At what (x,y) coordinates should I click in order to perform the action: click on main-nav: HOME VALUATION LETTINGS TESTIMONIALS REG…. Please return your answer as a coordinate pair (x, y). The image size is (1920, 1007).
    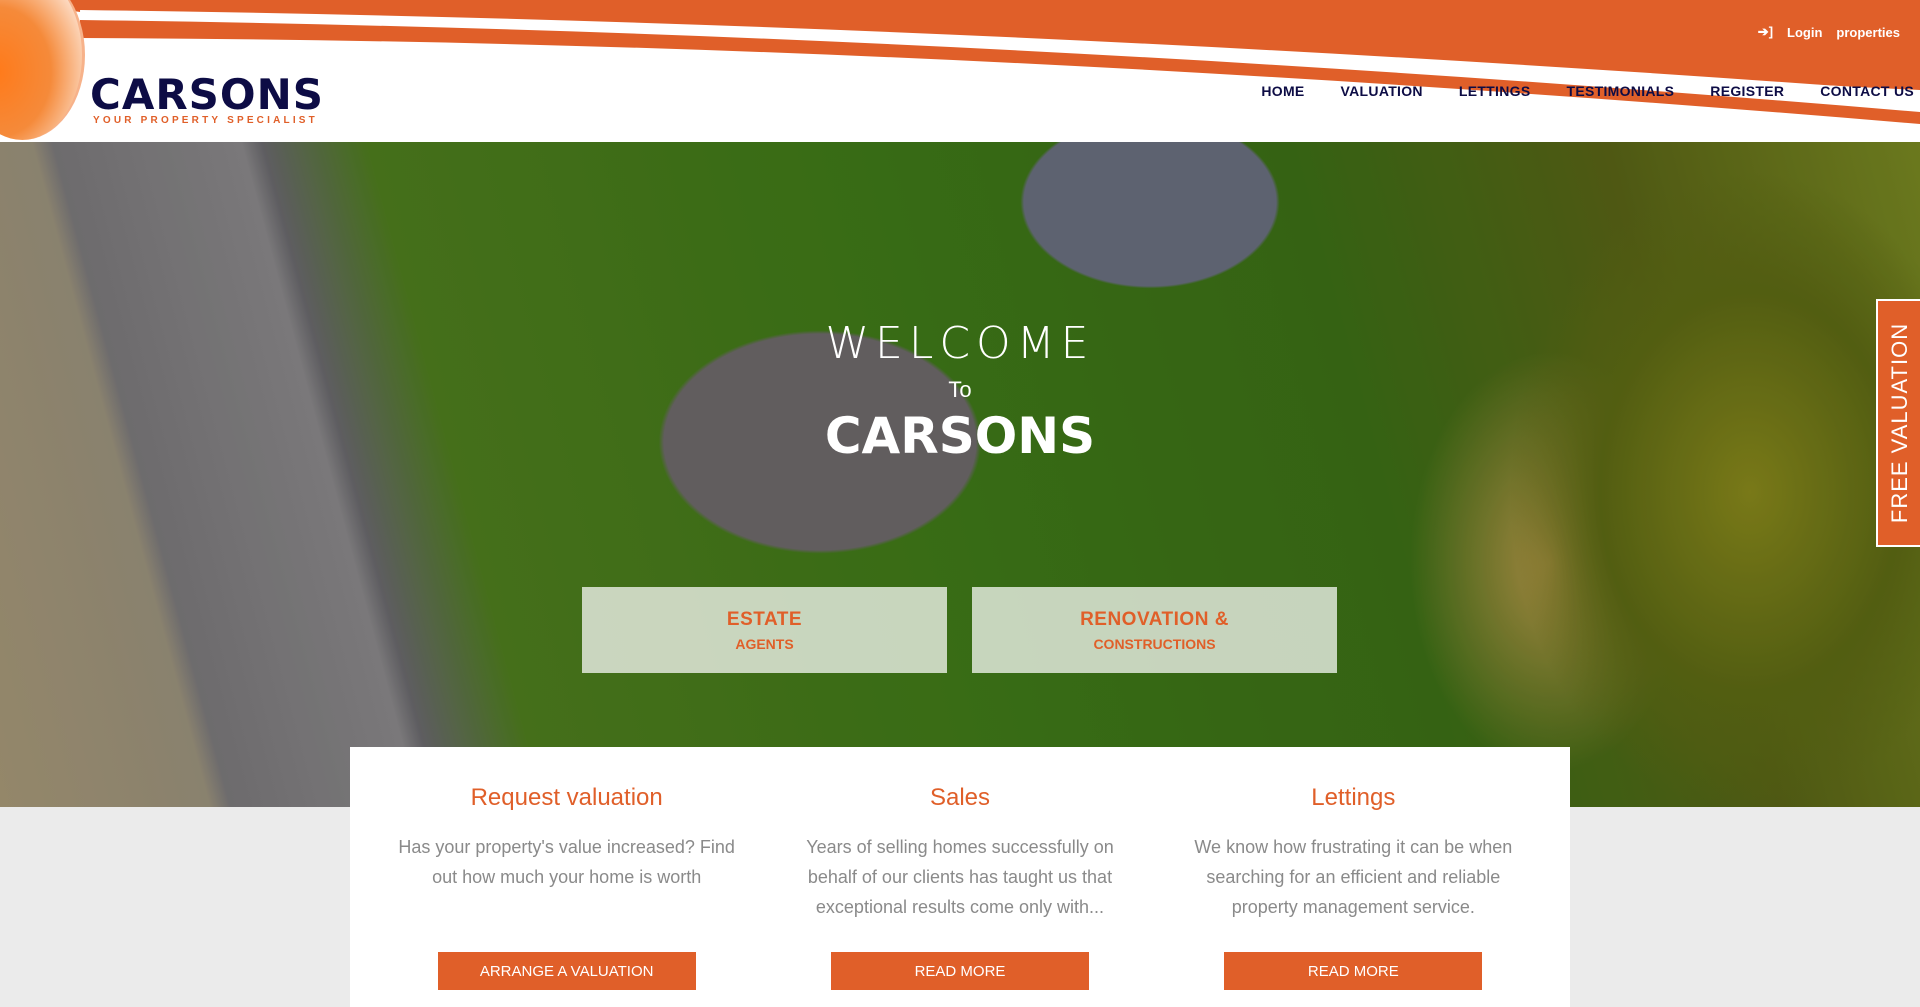
    Looking at the image, I should click on (1587, 91).